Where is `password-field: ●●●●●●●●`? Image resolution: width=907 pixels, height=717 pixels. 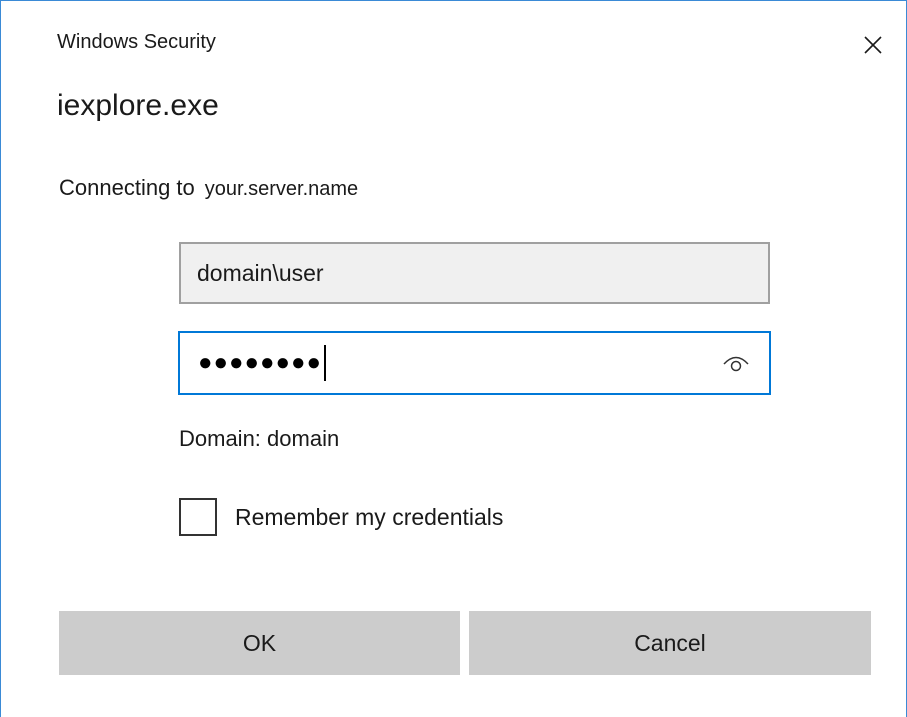
password-field: ●●●●●●●● is located at coordinates (474, 363).